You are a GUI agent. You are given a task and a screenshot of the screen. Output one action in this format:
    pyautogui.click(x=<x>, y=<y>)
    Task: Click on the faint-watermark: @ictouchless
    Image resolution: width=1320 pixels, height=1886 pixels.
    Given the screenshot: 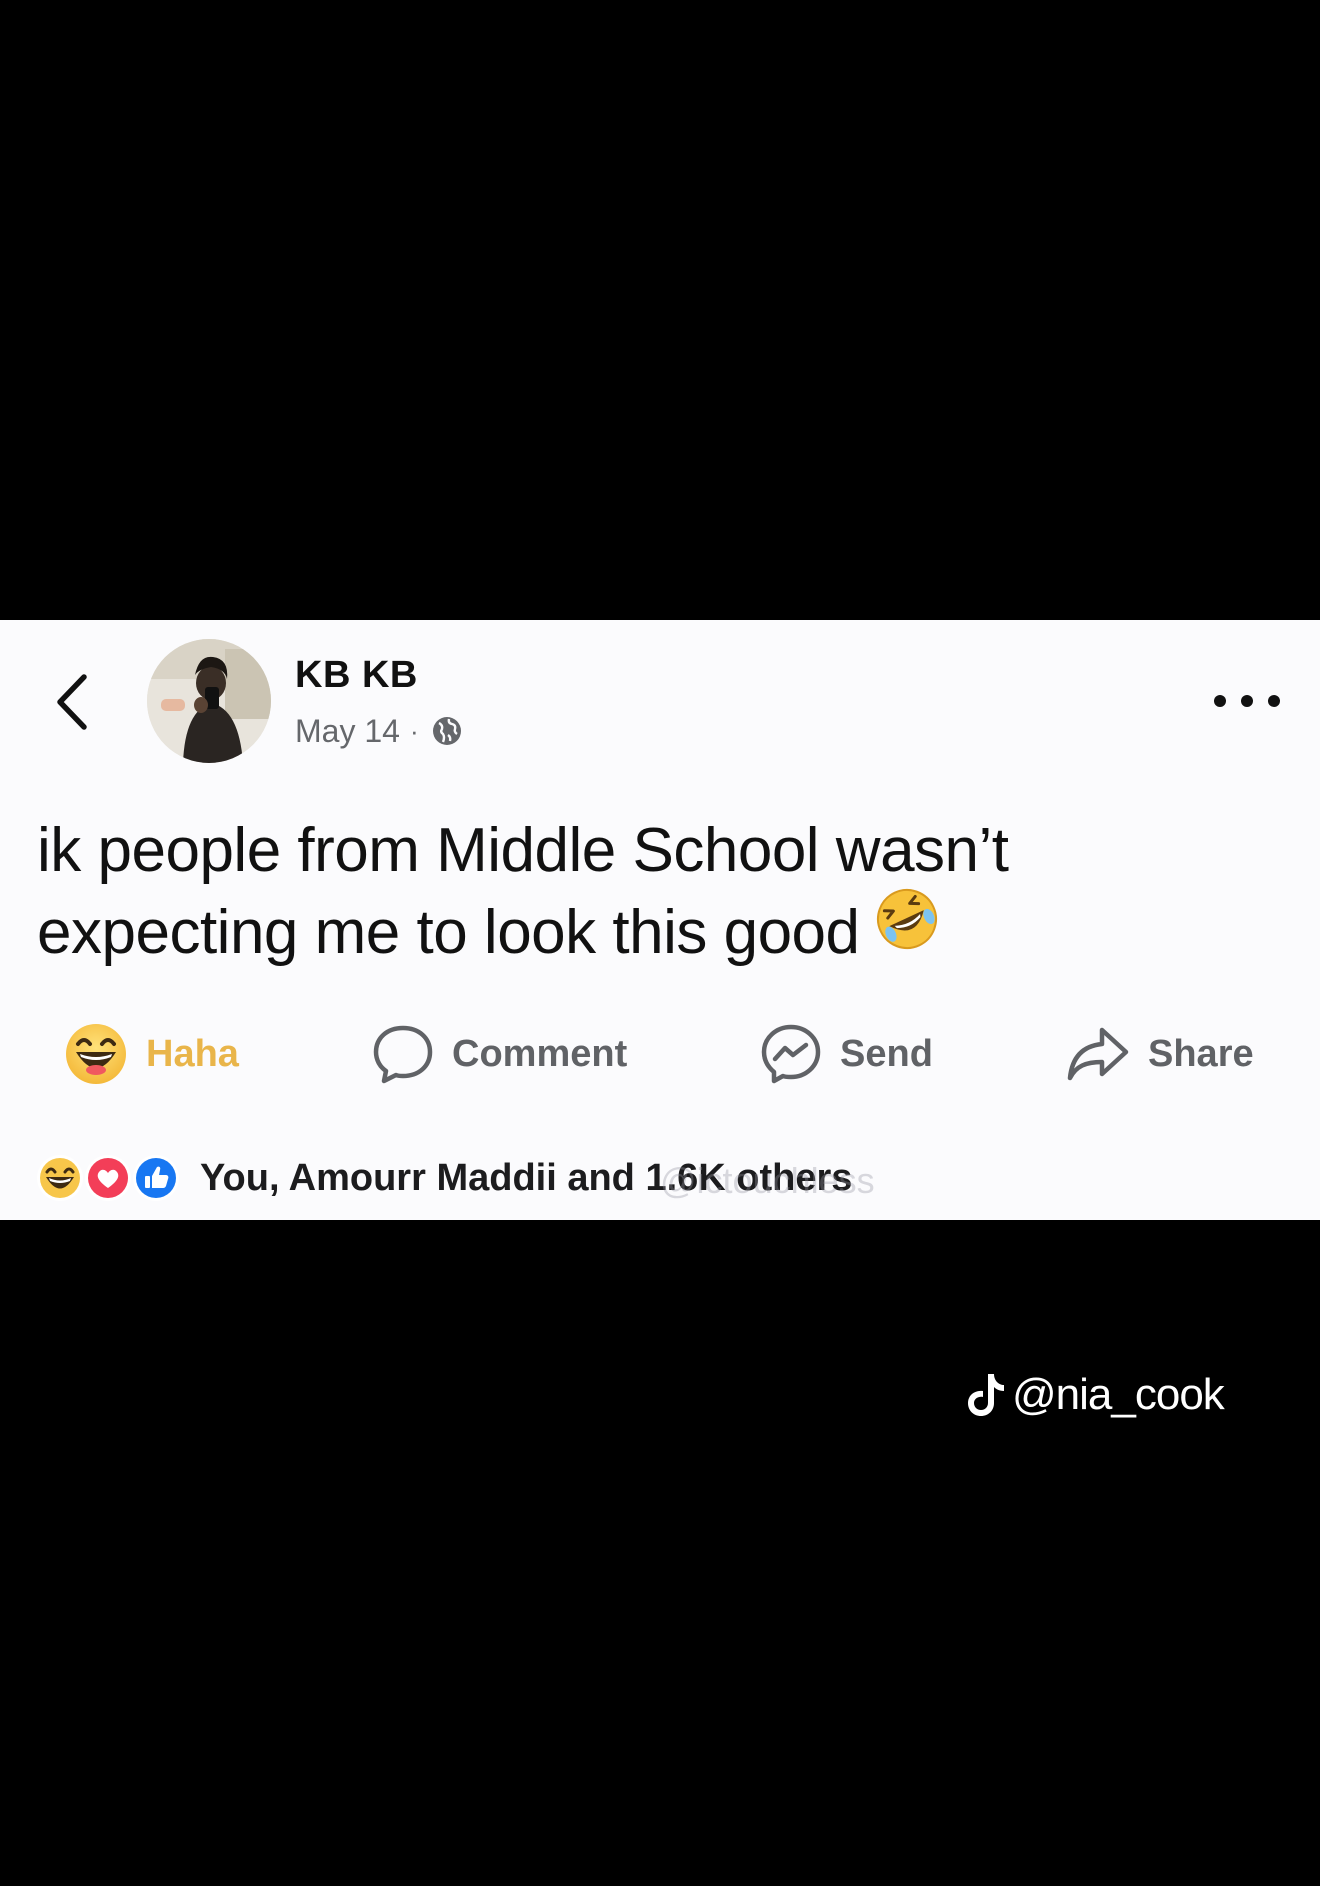 What is the action you would take?
    pyautogui.click(x=767, y=1180)
    